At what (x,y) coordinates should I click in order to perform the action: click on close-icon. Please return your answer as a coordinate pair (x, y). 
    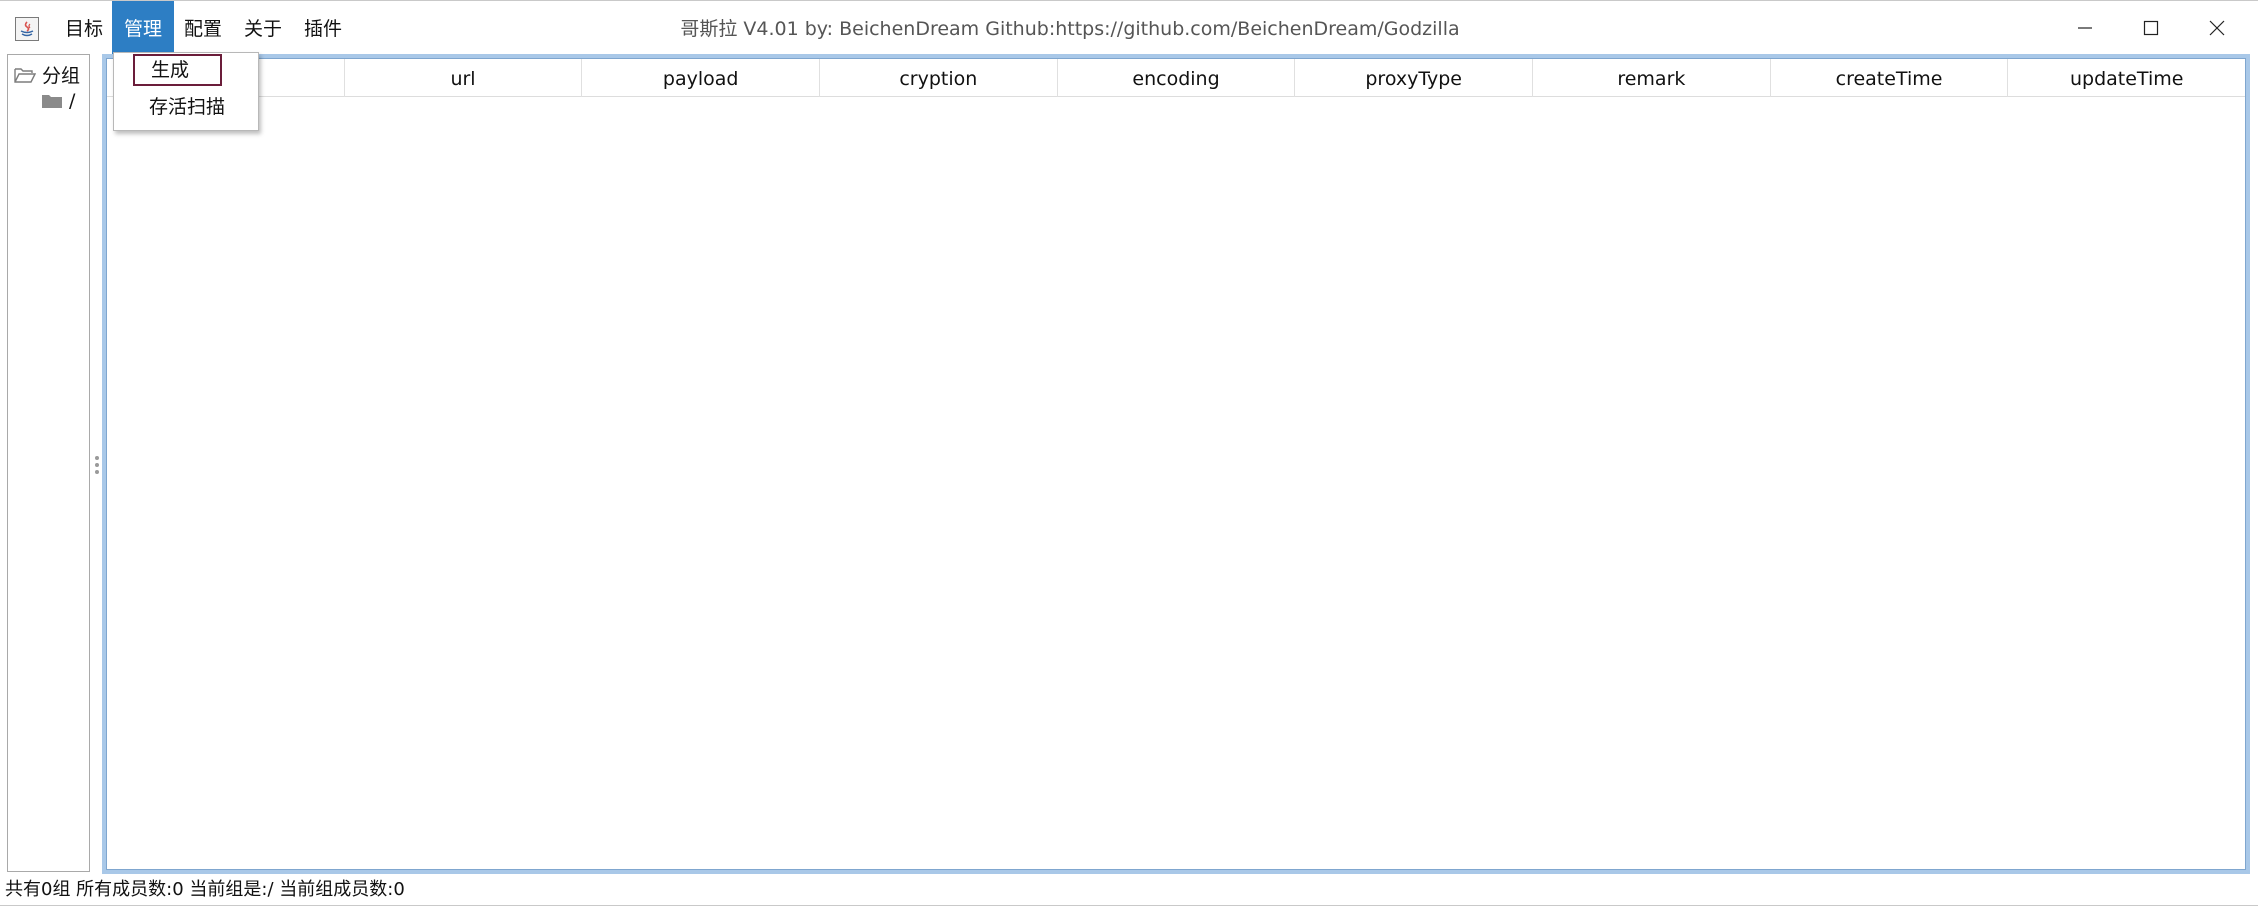
    Looking at the image, I should click on (2217, 27).